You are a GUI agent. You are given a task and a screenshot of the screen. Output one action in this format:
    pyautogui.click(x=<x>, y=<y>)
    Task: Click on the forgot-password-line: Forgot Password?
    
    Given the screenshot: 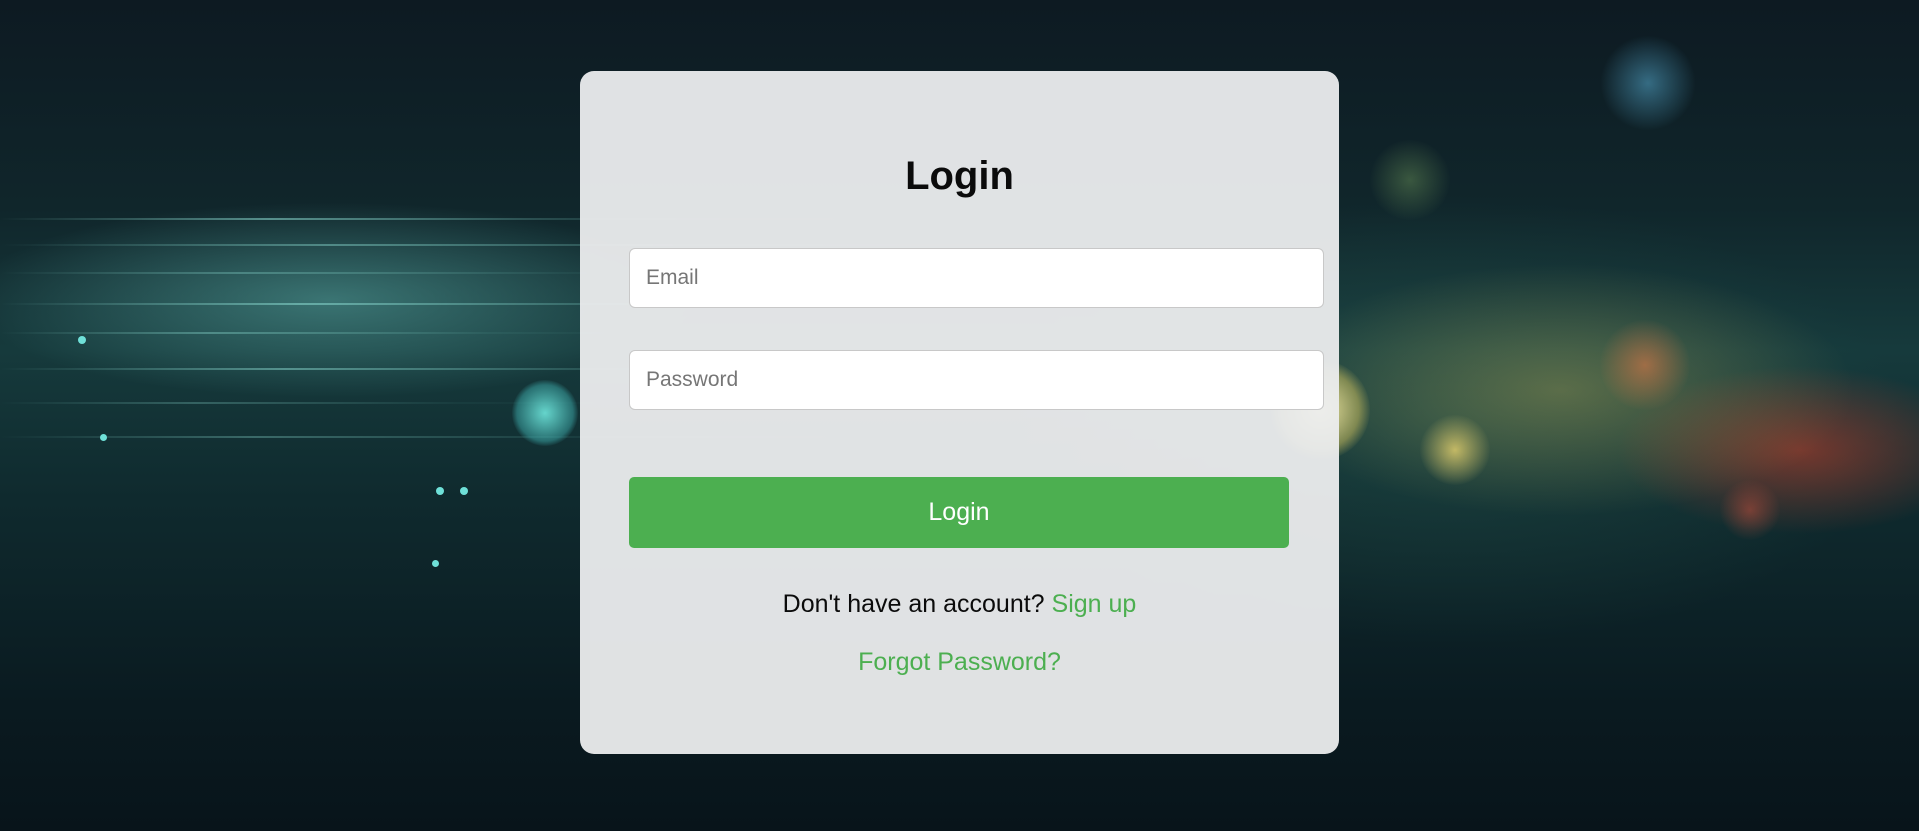 What is the action you would take?
    pyautogui.click(x=959, y=662)
    